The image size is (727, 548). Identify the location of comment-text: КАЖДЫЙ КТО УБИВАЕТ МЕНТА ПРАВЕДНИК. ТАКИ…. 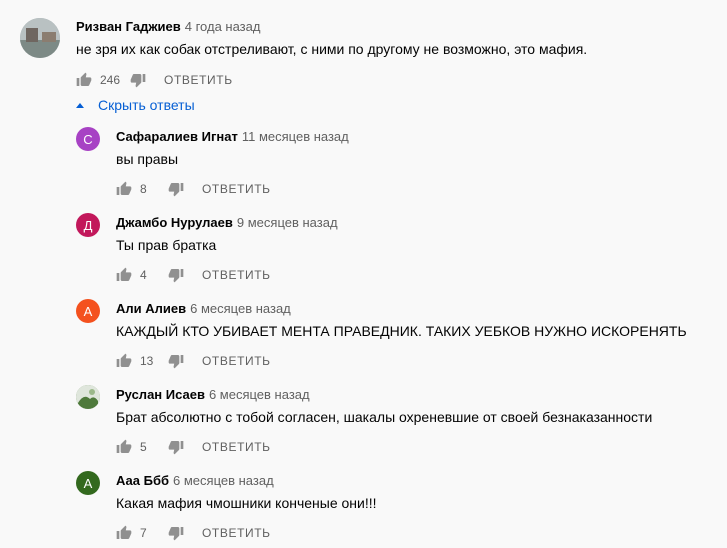
(401, 331).